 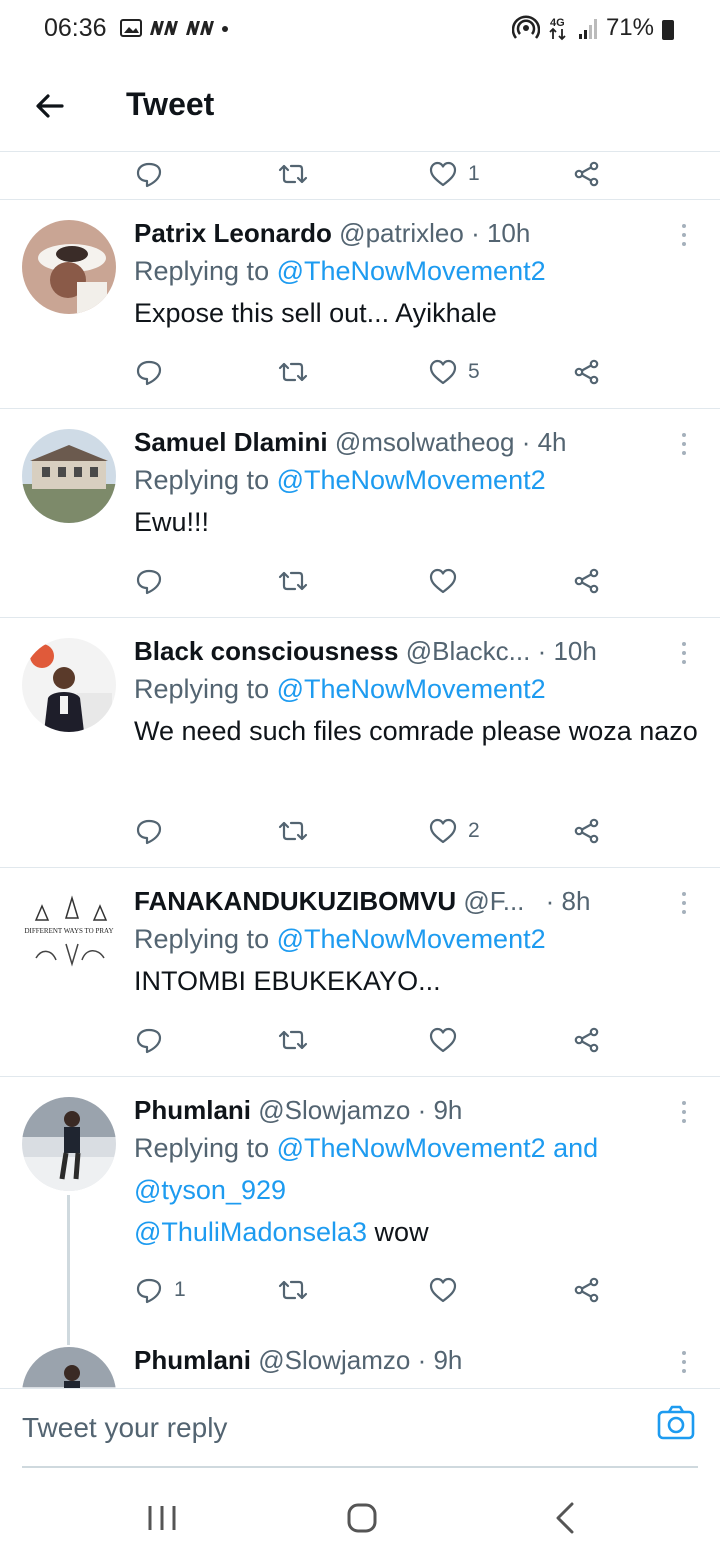 I want to click on avatar-caption: DIFFERENT WAYS TO PRAY, so click(x=68, y=931).